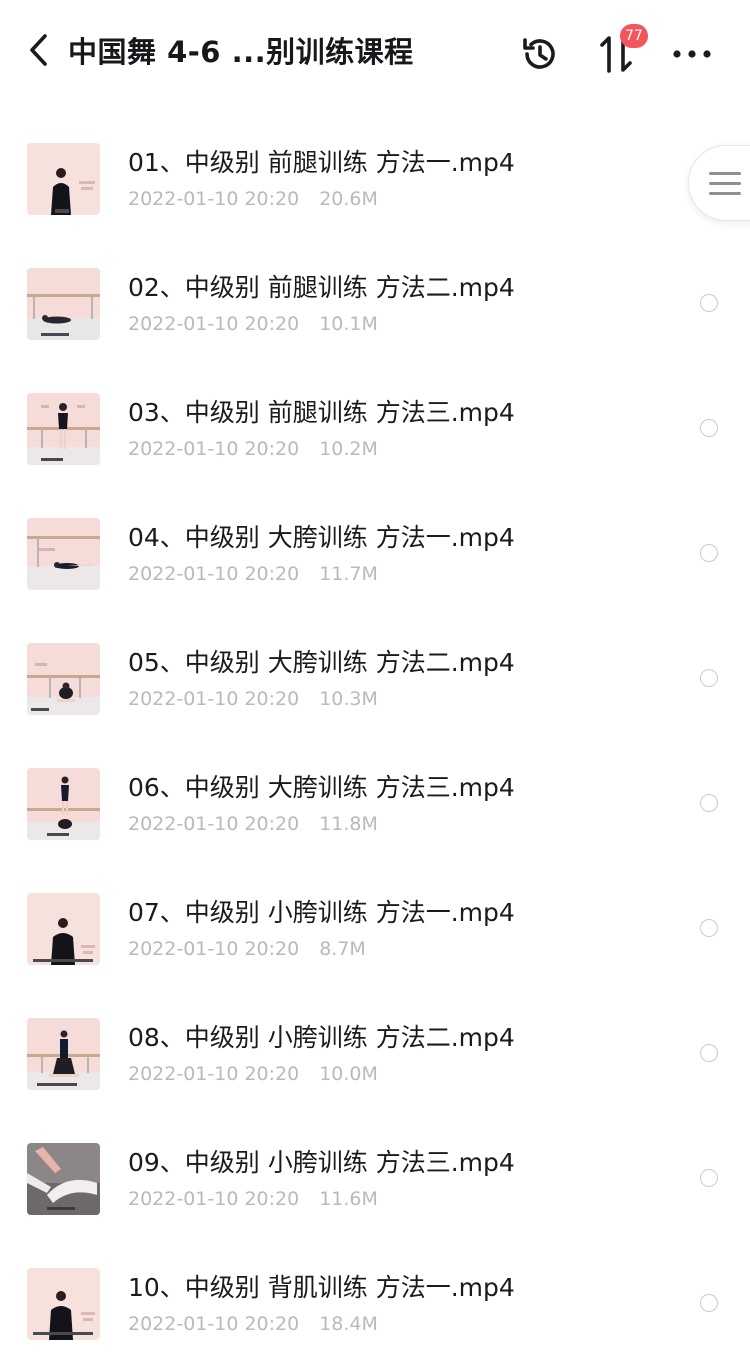 The height and width of the screenshot is (1367, 750). What do you see at coordinates (321, 662) in the screenshot?
I see `file-name: 05、中级别 大胯训练 方法二.mp4` at bounding box center [321, 662].